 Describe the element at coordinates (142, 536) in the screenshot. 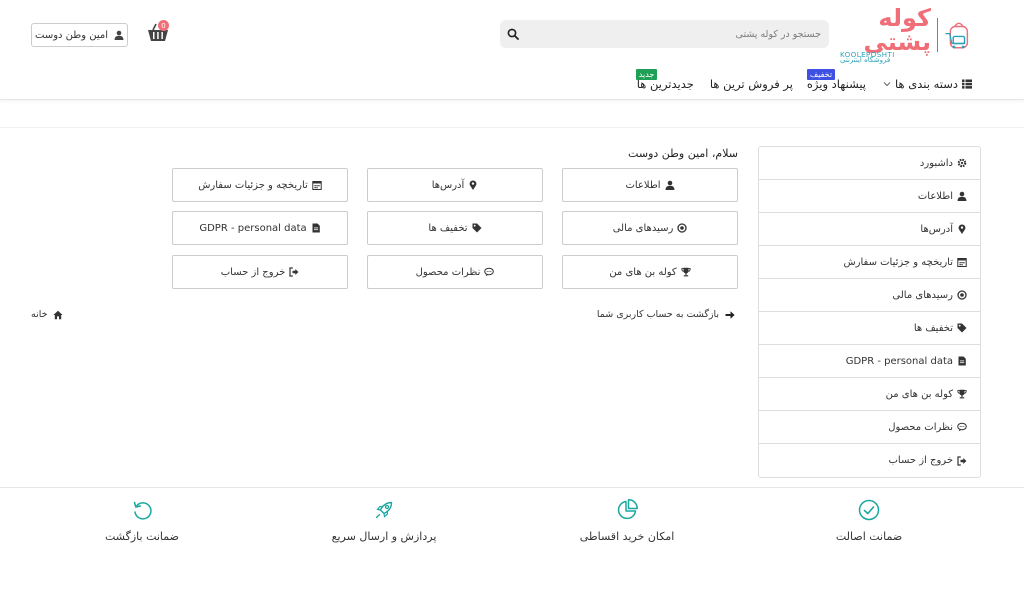

I see `feature-label: ضمانت بازگشت` at that location.